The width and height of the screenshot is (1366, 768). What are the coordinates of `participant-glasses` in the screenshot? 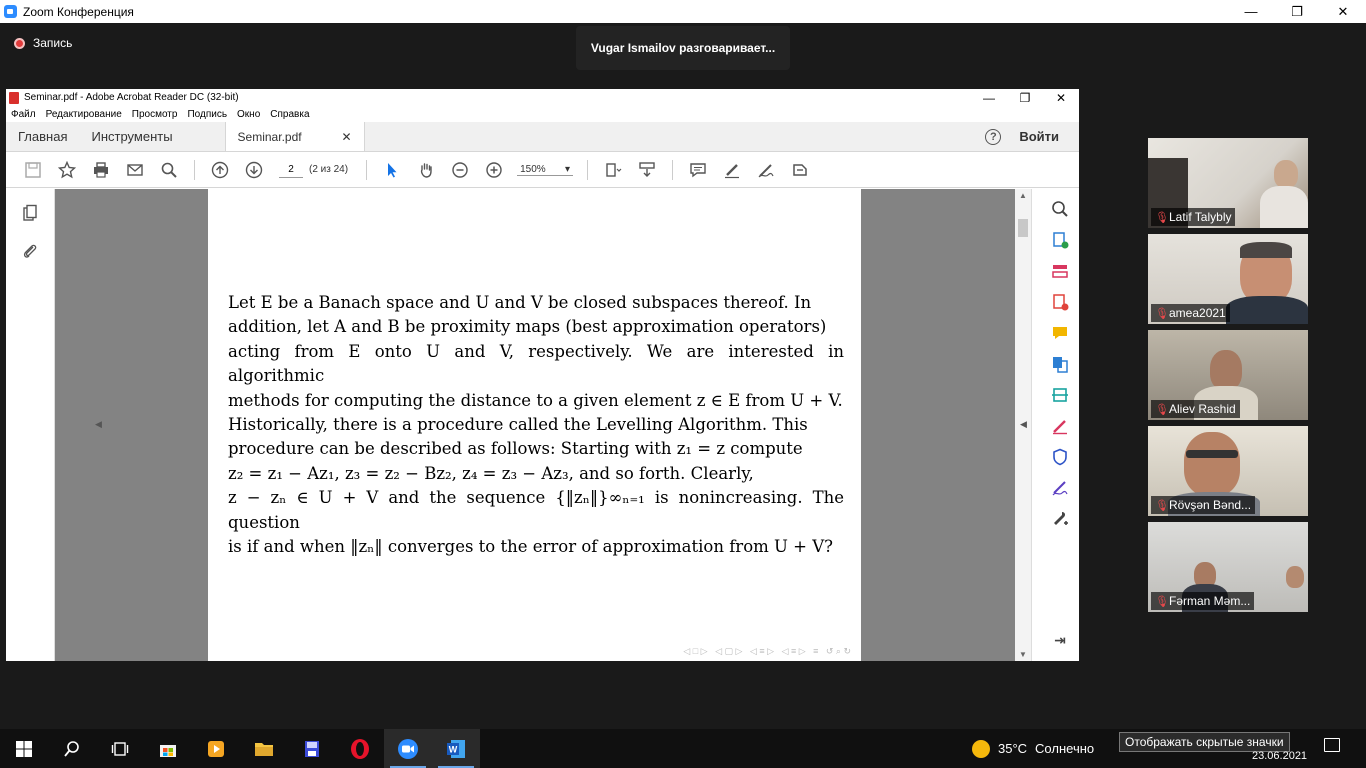 It's located at (1212, 454).